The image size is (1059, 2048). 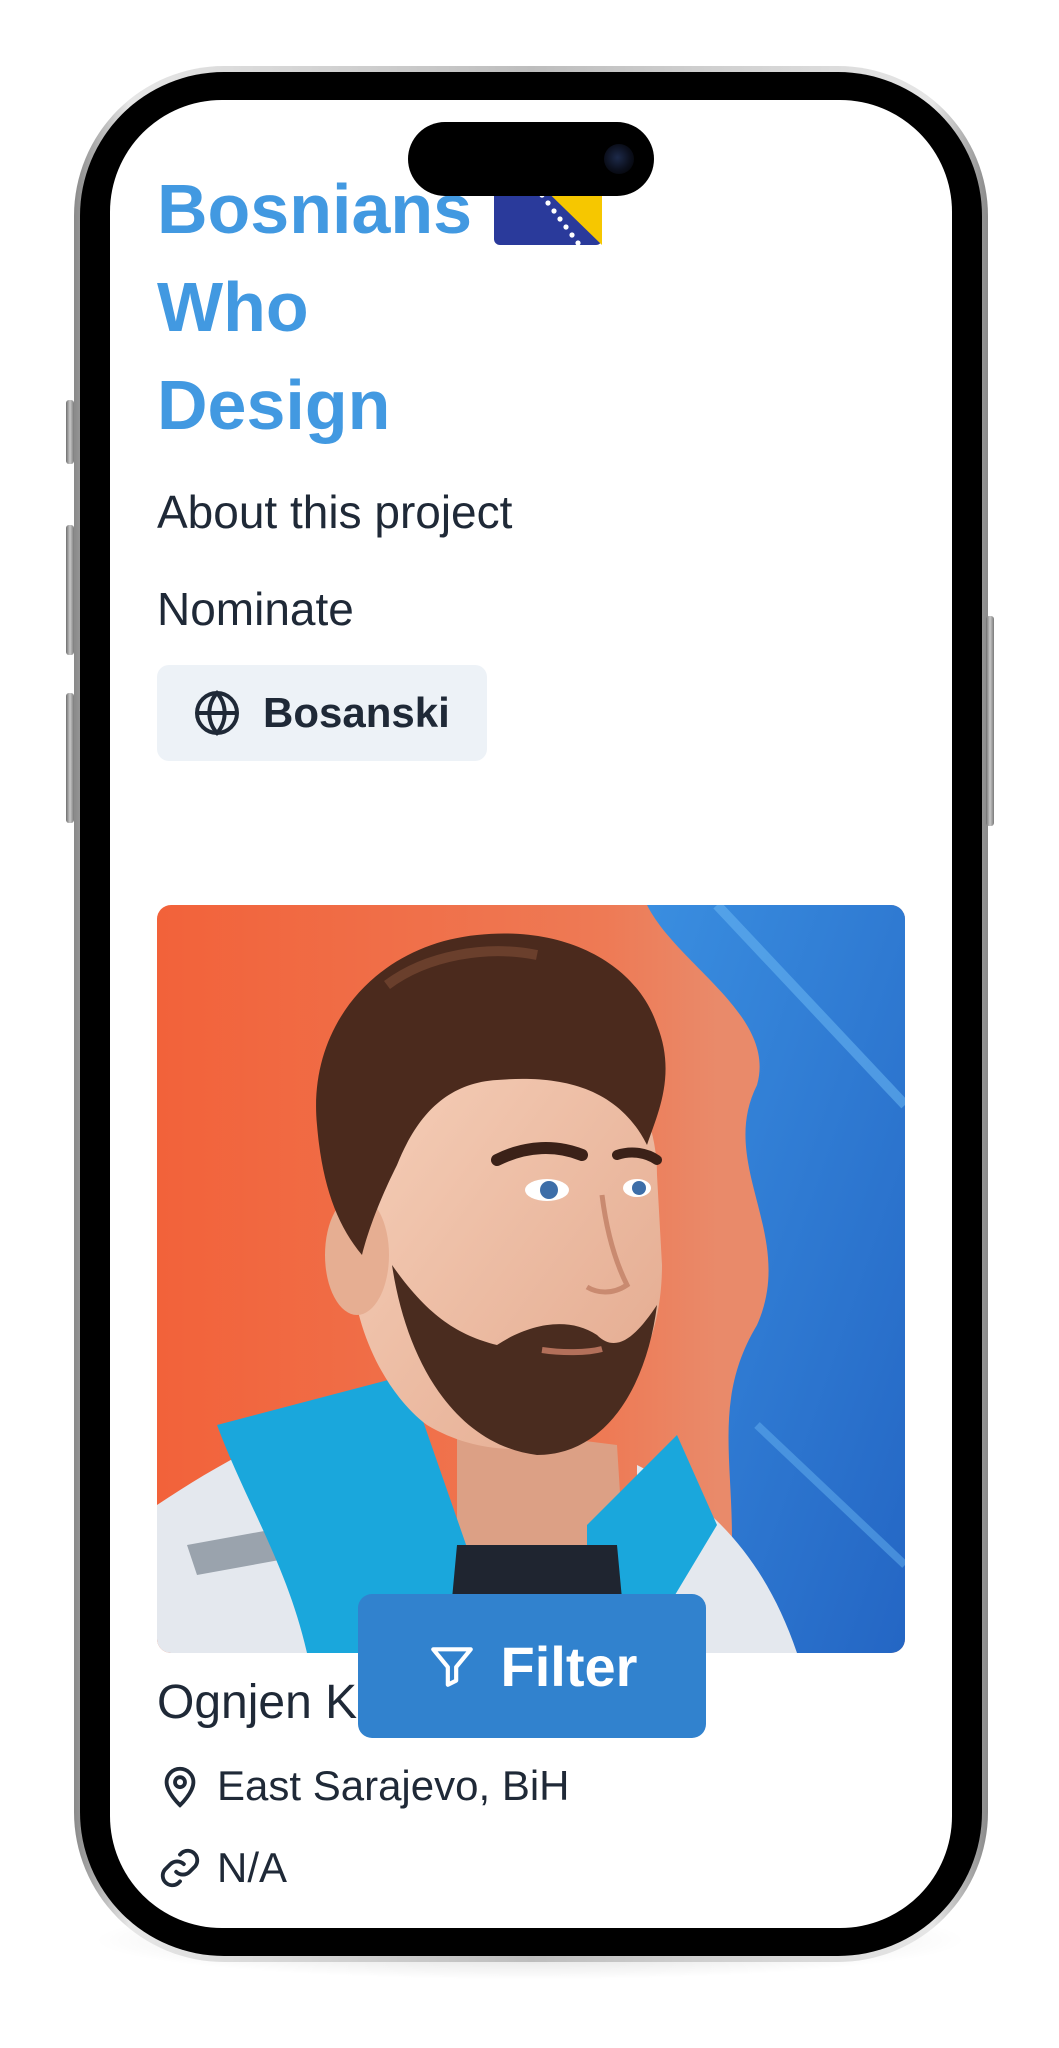 What do you see at coordinates (255, 609) in the screenshot?
I see `nominate-link: Nominate` at bounding box center [255, 609].